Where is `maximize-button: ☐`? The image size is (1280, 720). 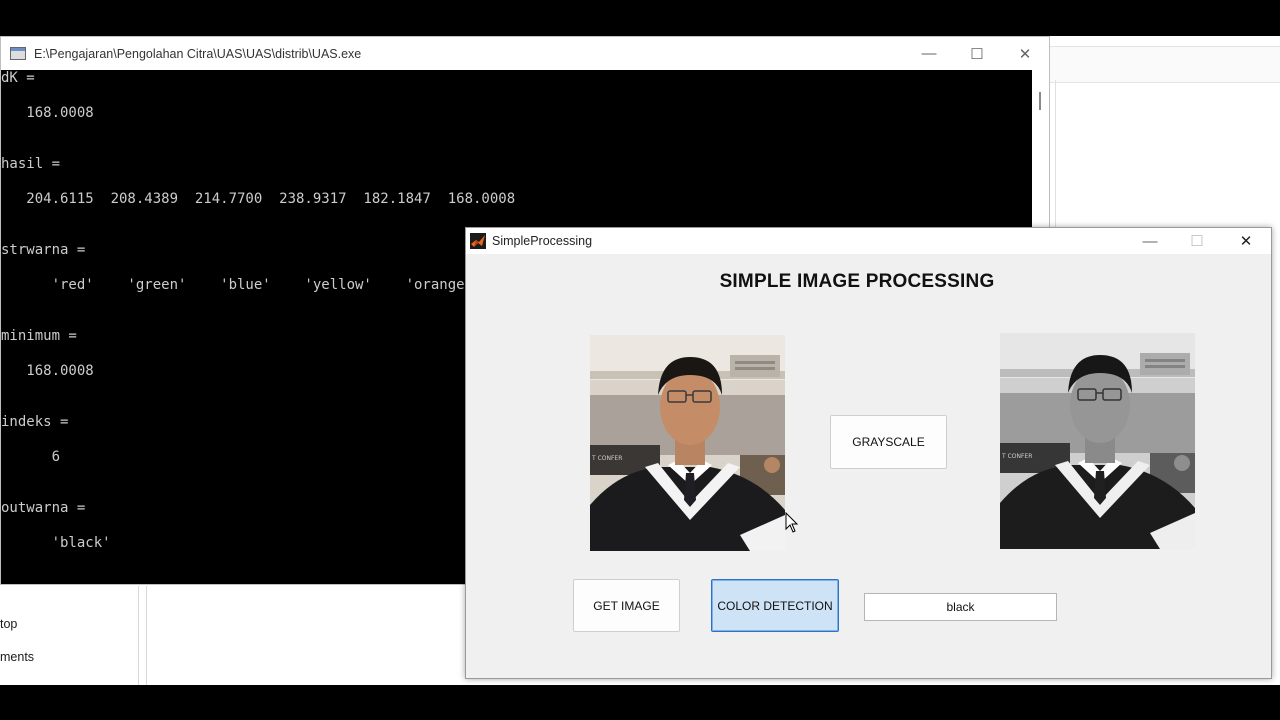
maximize-button: ☐ is located at coordinates (977, 53).